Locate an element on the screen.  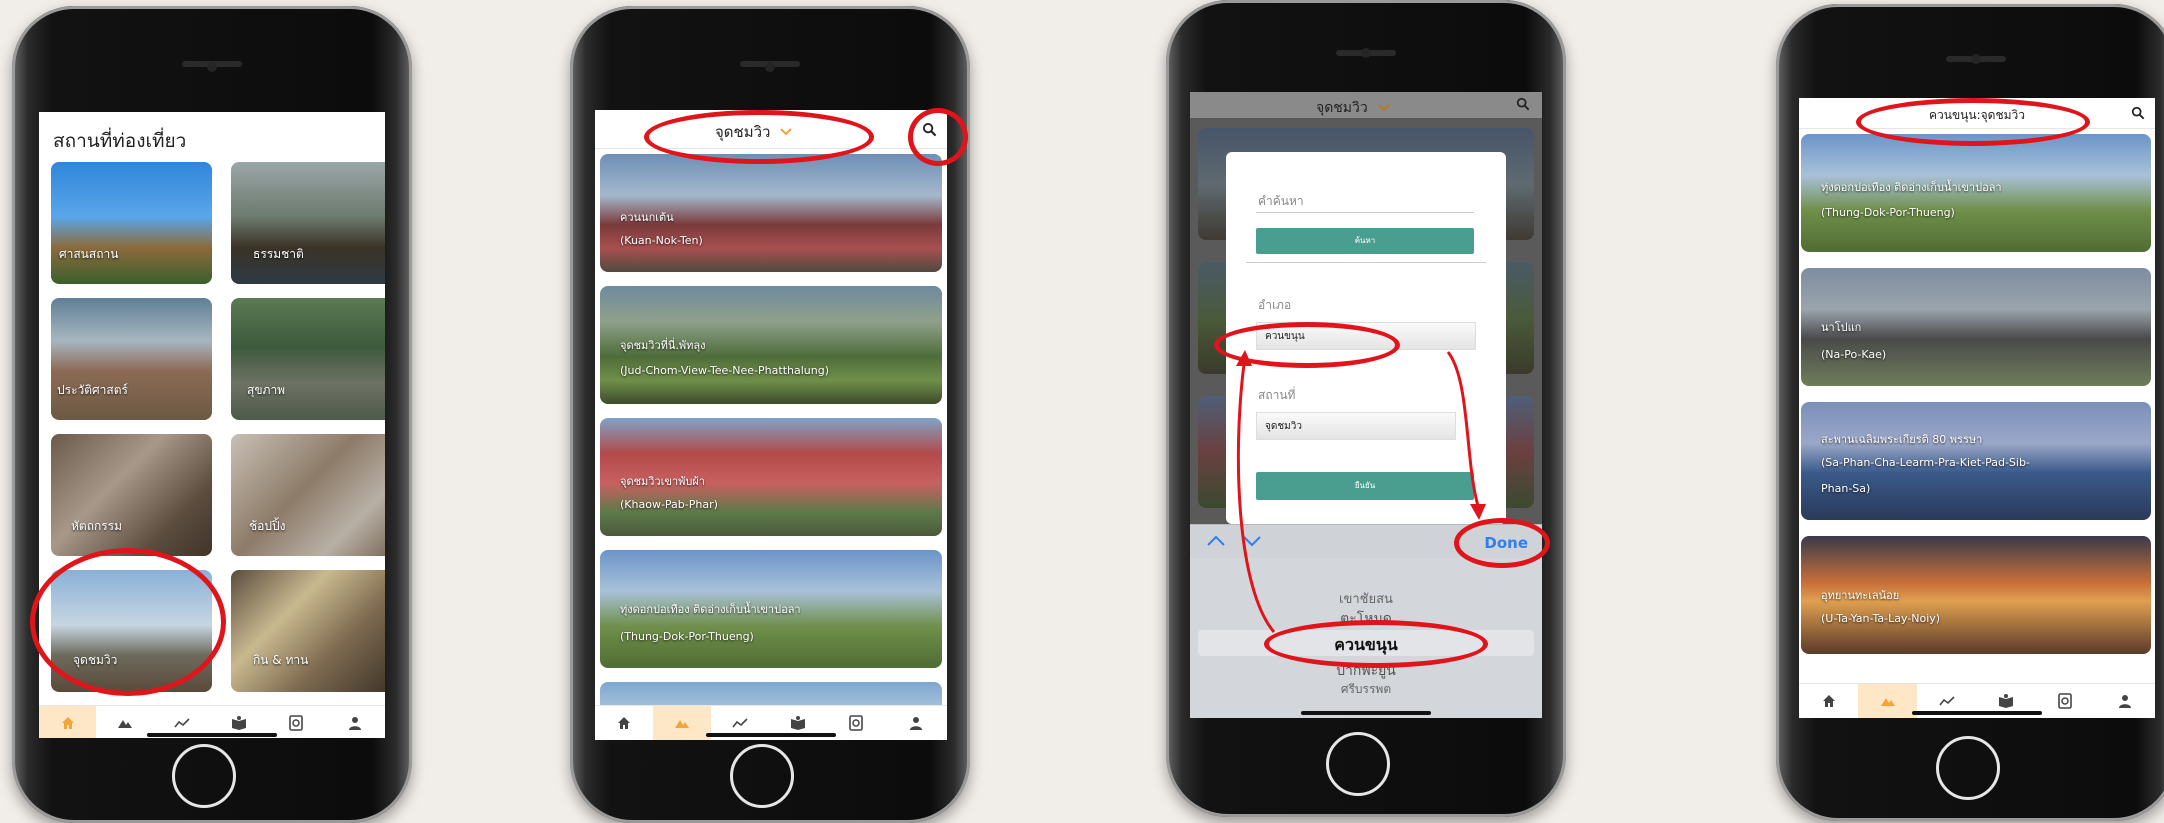
search-doc-icon is located at coordinates (2064, 701).